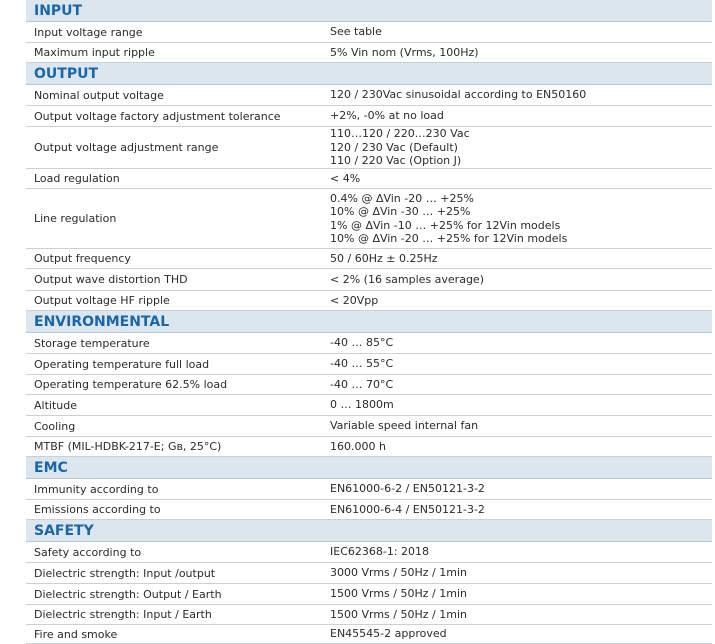 This screenshot has height=644, width=715. What do you see at coordinates (520, 634) in the screenshot?
I see `spec-value: EN45545-2 approved` at bounding box center [520, 634].